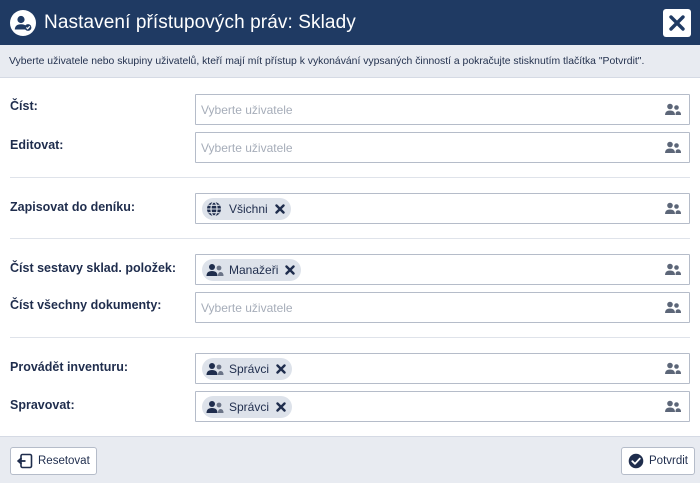  What do you see at coordinates (442, 109) in the screenshot?
I see `field-cist: Vyberte uživatele` at bounding box center [442, 109].